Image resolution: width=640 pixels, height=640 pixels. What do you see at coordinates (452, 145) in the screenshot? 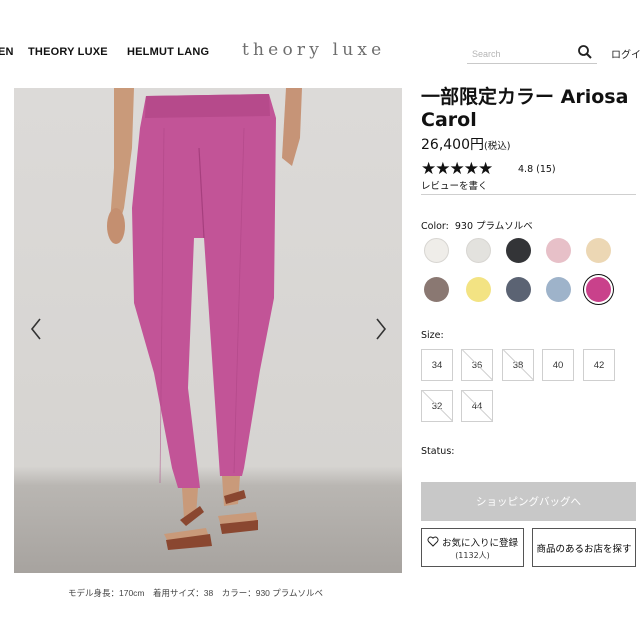
I see `price-value: 26,400円` at bounding box center [452, 145].